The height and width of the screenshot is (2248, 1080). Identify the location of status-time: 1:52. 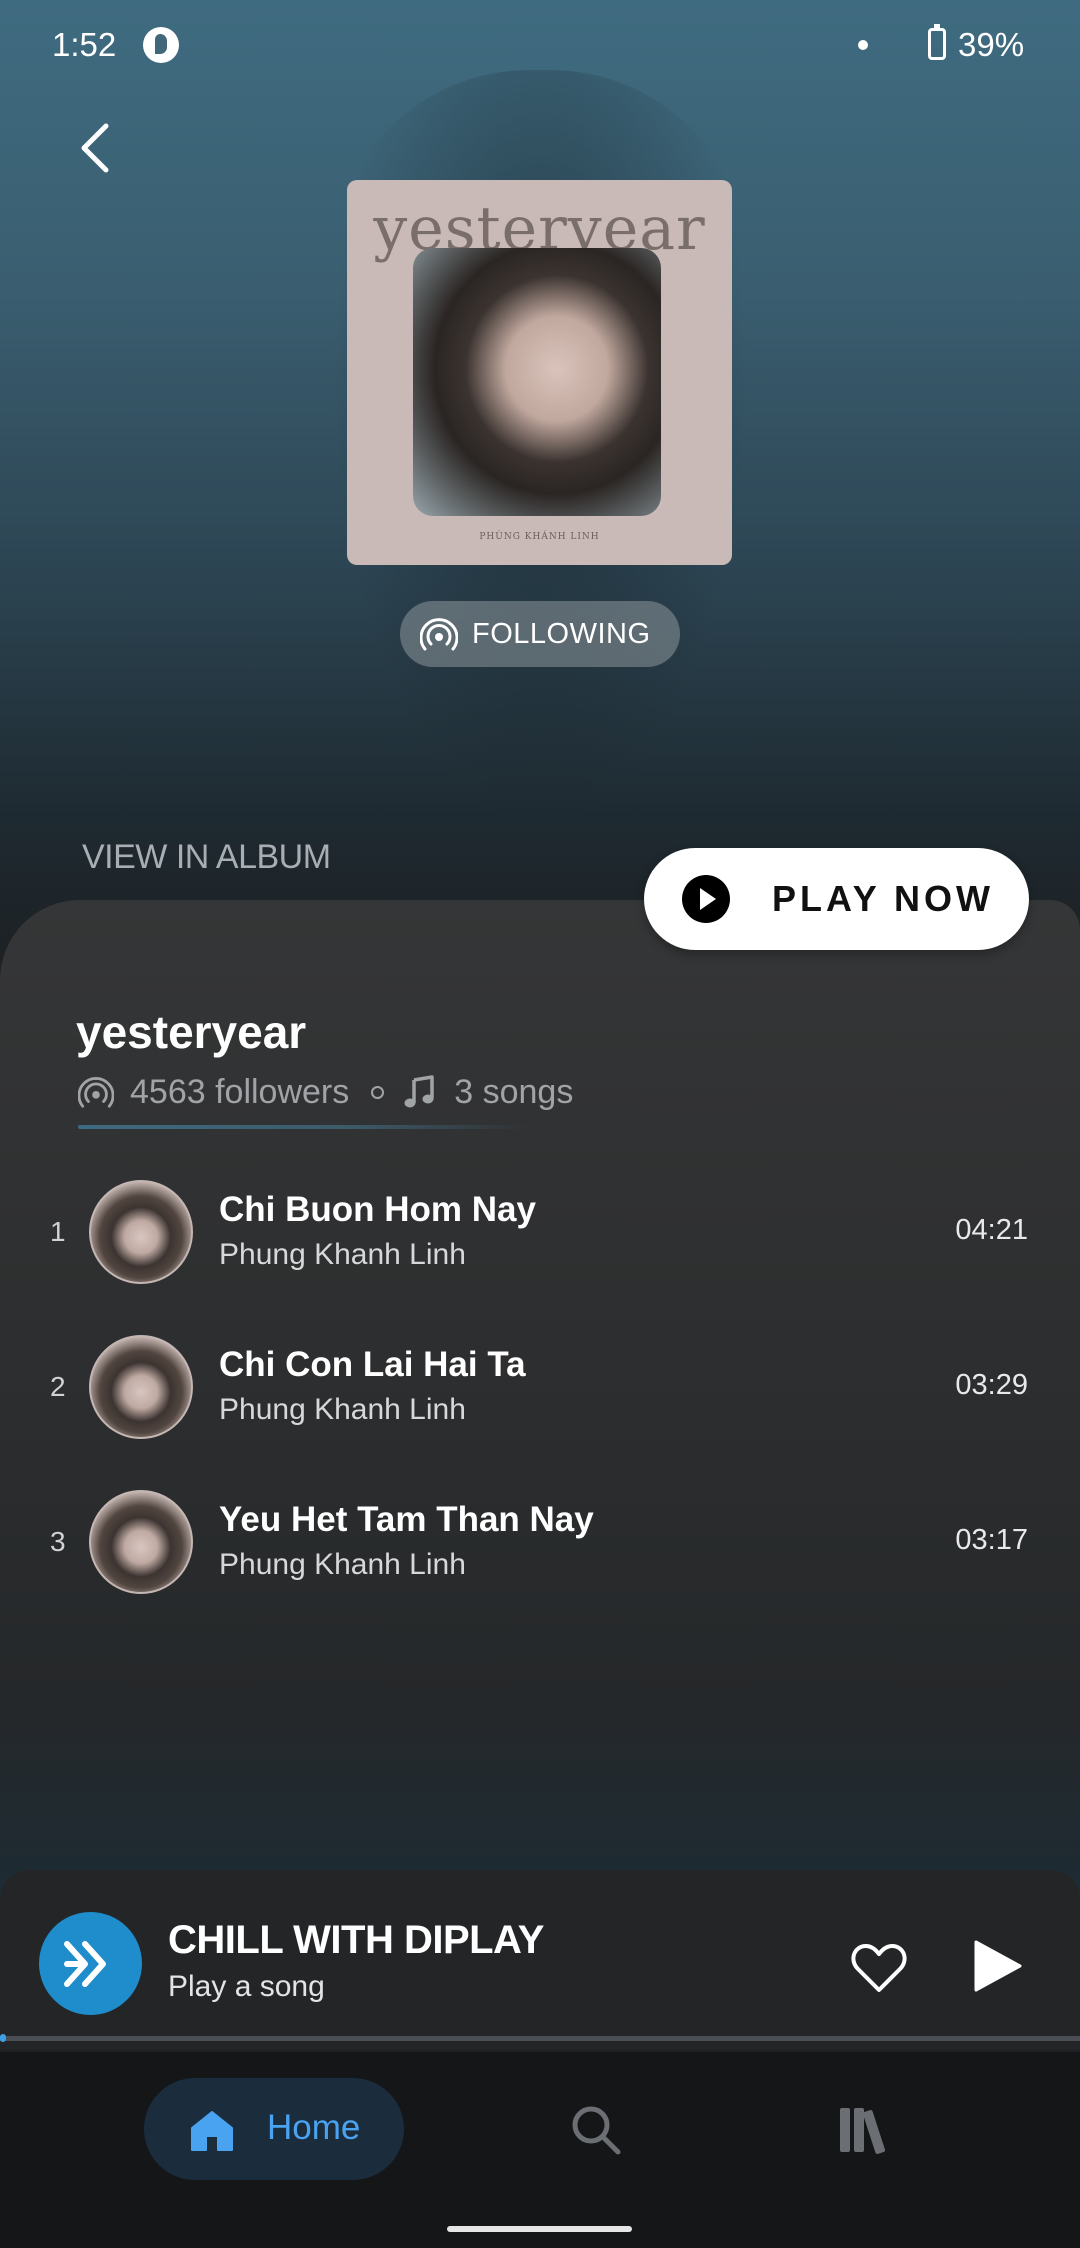
(84, 44).